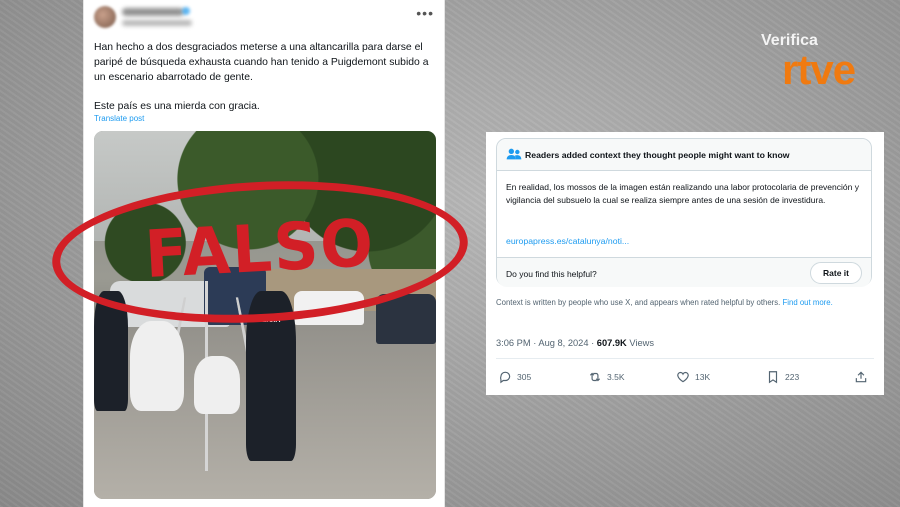 Image resolution: width=900 pixels, height=507 pixels. What do you see at coordinates (425, 13) in the screenshot?
I see `more-horizontal-icon: •••` at bounding box center [425, 13].